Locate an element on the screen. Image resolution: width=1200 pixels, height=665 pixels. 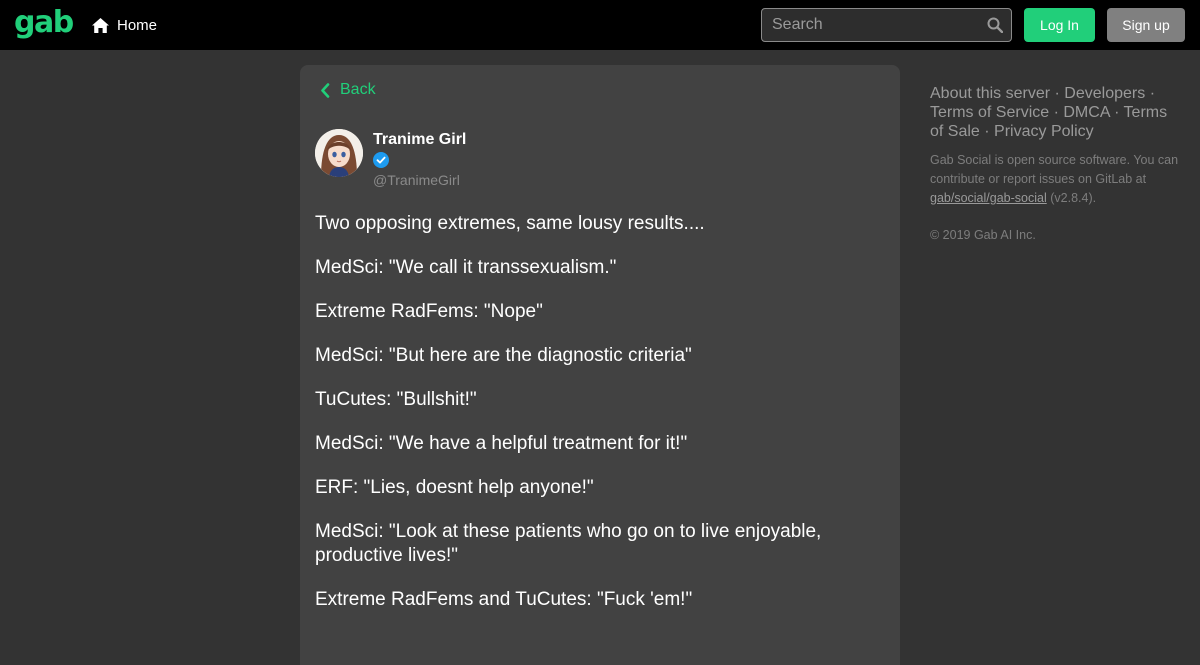
verified-badge-icon is located at coordinates (381, 160).